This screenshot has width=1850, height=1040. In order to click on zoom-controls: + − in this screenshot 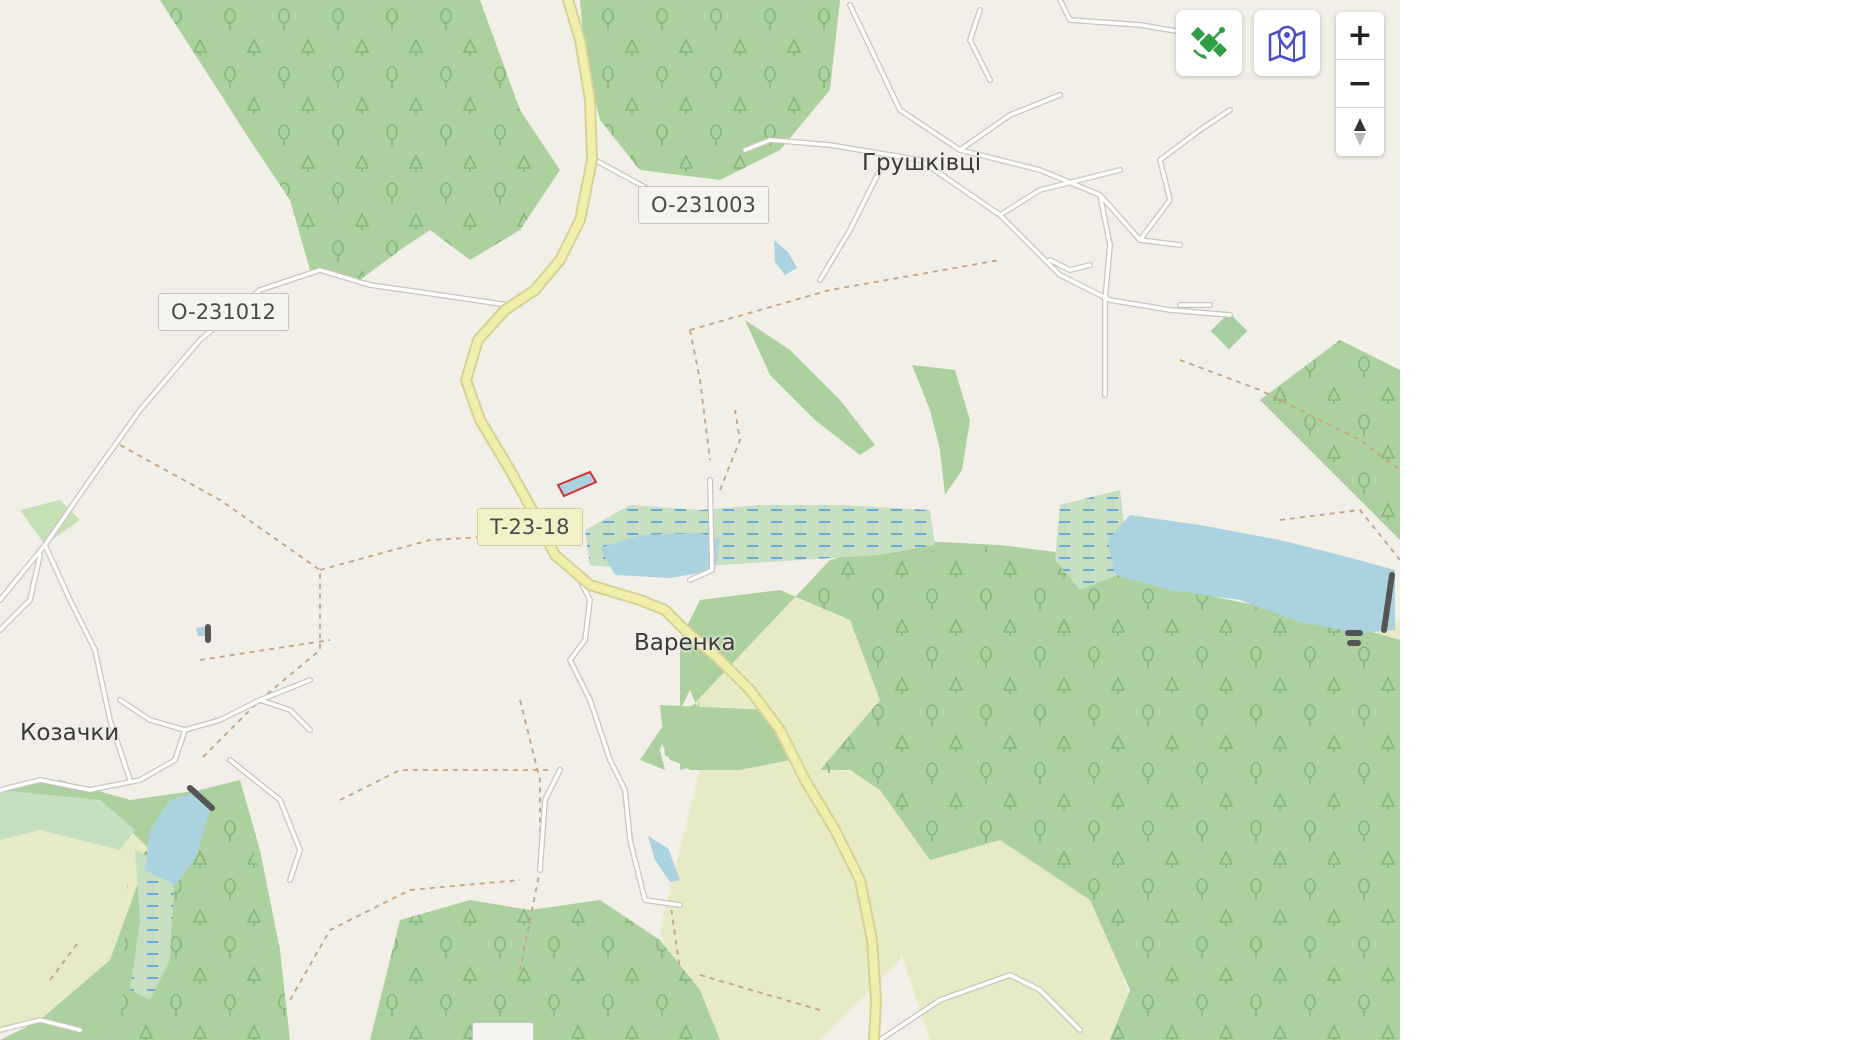, I will do `click(1360, 84)`.